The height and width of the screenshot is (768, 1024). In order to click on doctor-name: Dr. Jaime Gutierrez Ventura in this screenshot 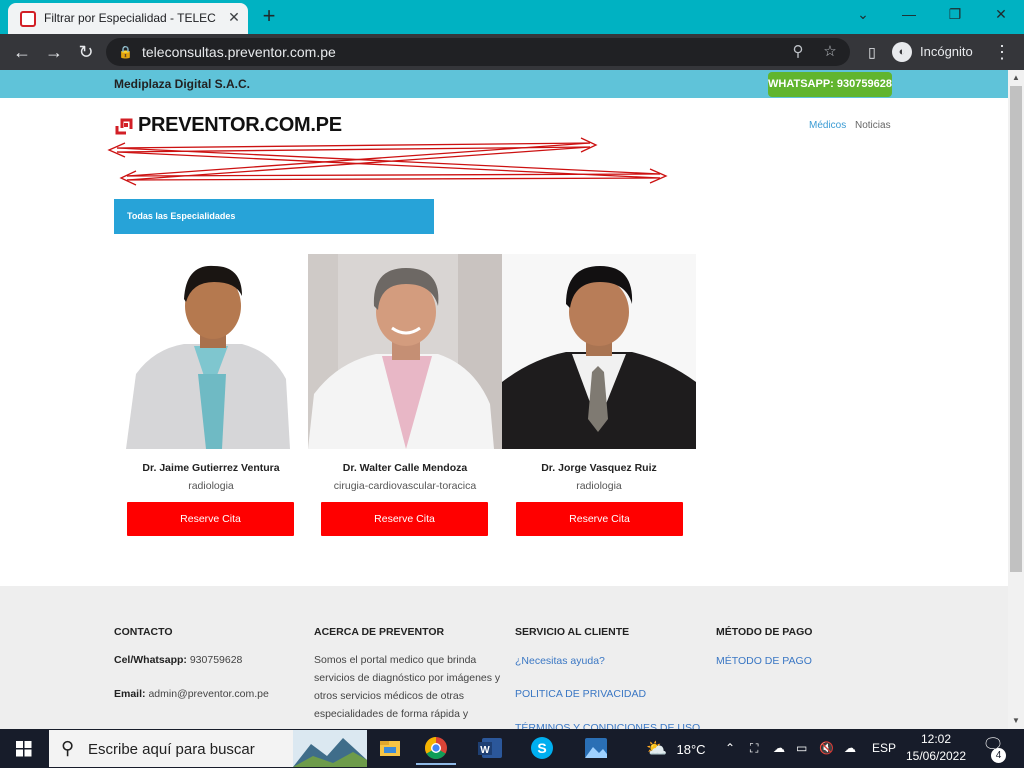, I will do `click(211, 468)`.